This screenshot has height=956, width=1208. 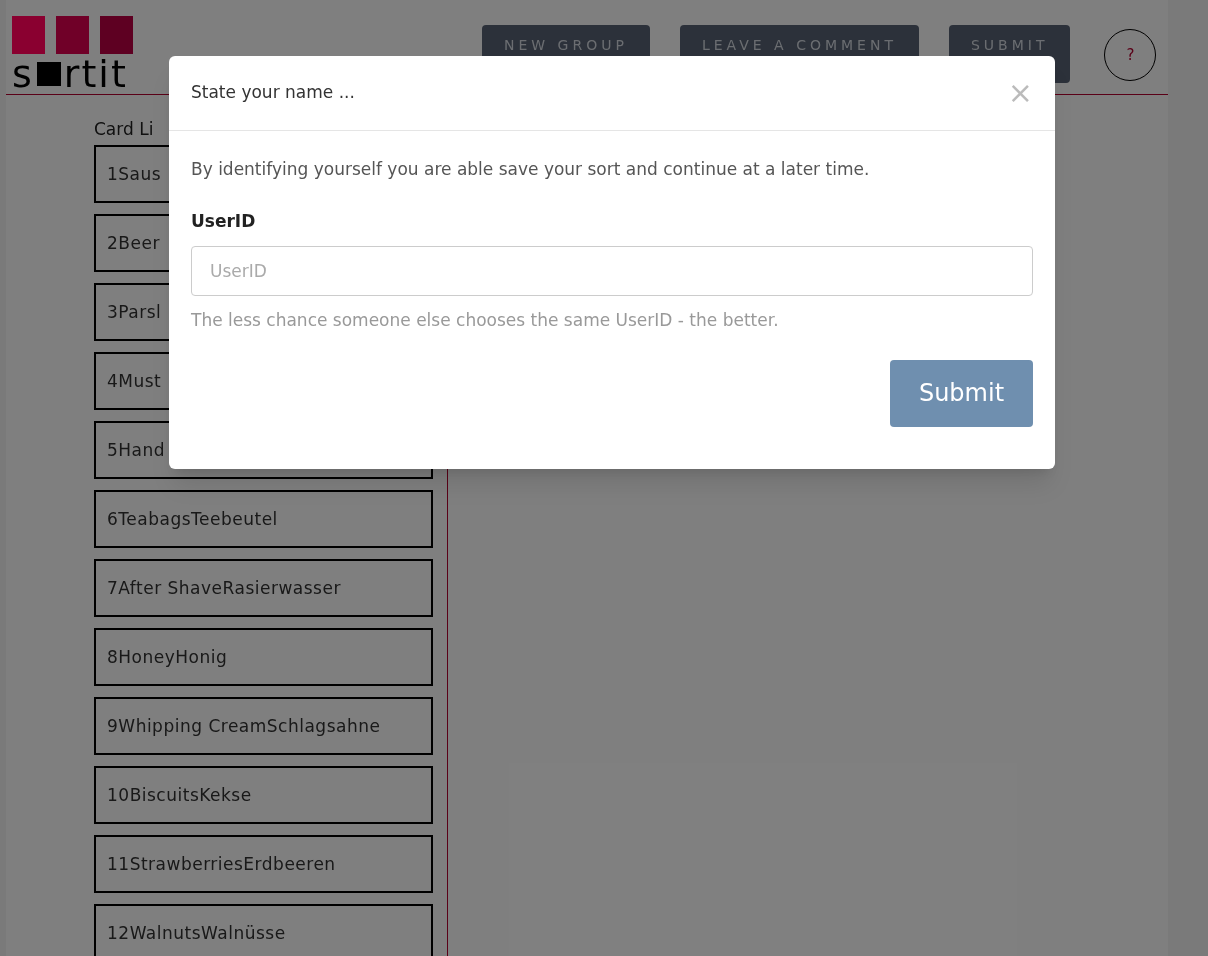 I want to click on card: 11StrawberriesErdbeeren, so click(x=263, y=863).